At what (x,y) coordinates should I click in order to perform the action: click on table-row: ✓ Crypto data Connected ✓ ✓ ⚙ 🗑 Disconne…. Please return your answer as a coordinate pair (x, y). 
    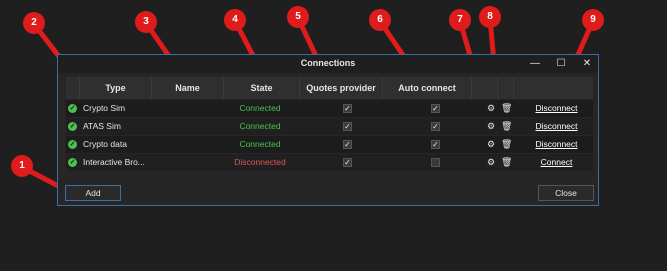
    Looking at the image, I should click on (329, 144).